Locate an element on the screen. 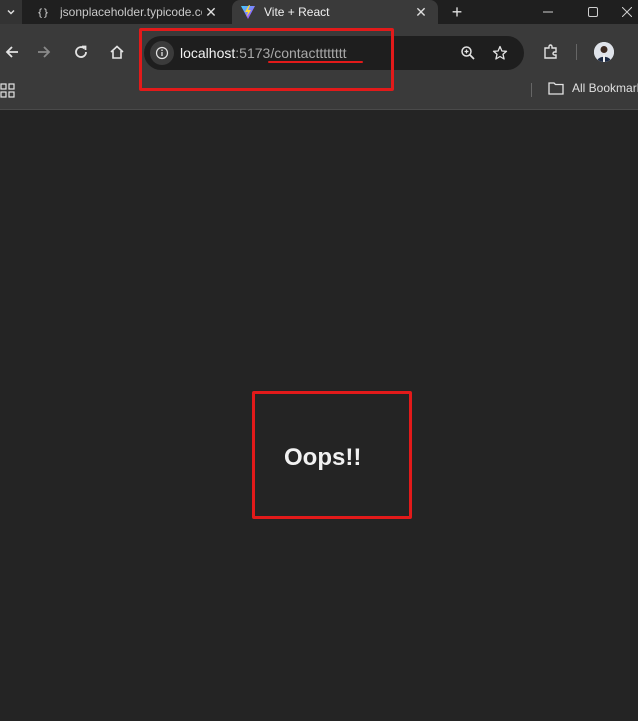 Image resolution: width=638 pixels, height=721 pixels. puzzle-icon is located at coordinates (550, 51).